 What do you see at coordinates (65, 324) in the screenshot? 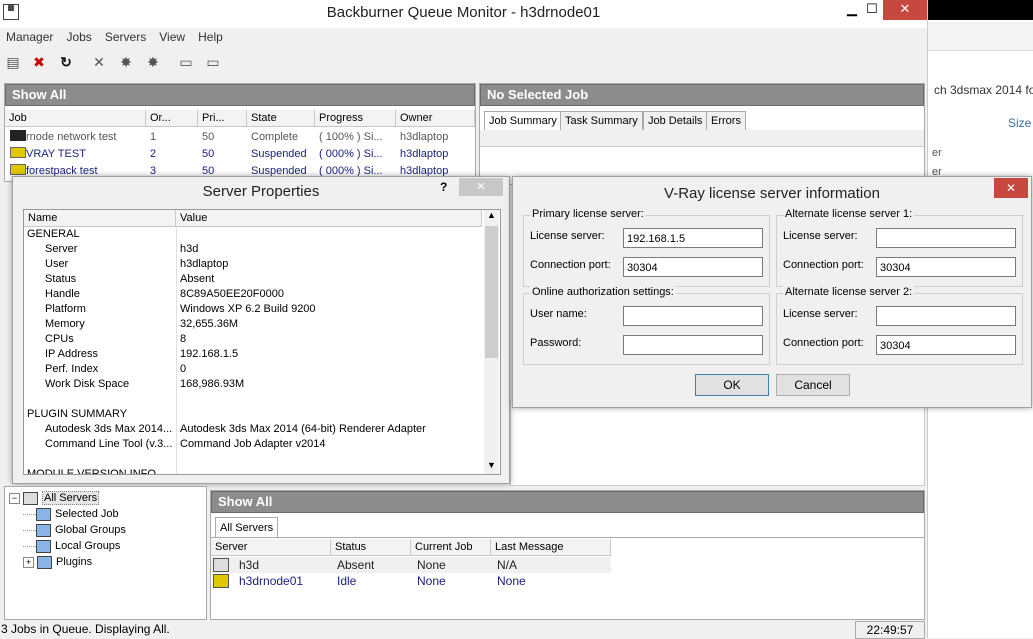
I see `property-name: Memory` at bounding box center [65, 324].